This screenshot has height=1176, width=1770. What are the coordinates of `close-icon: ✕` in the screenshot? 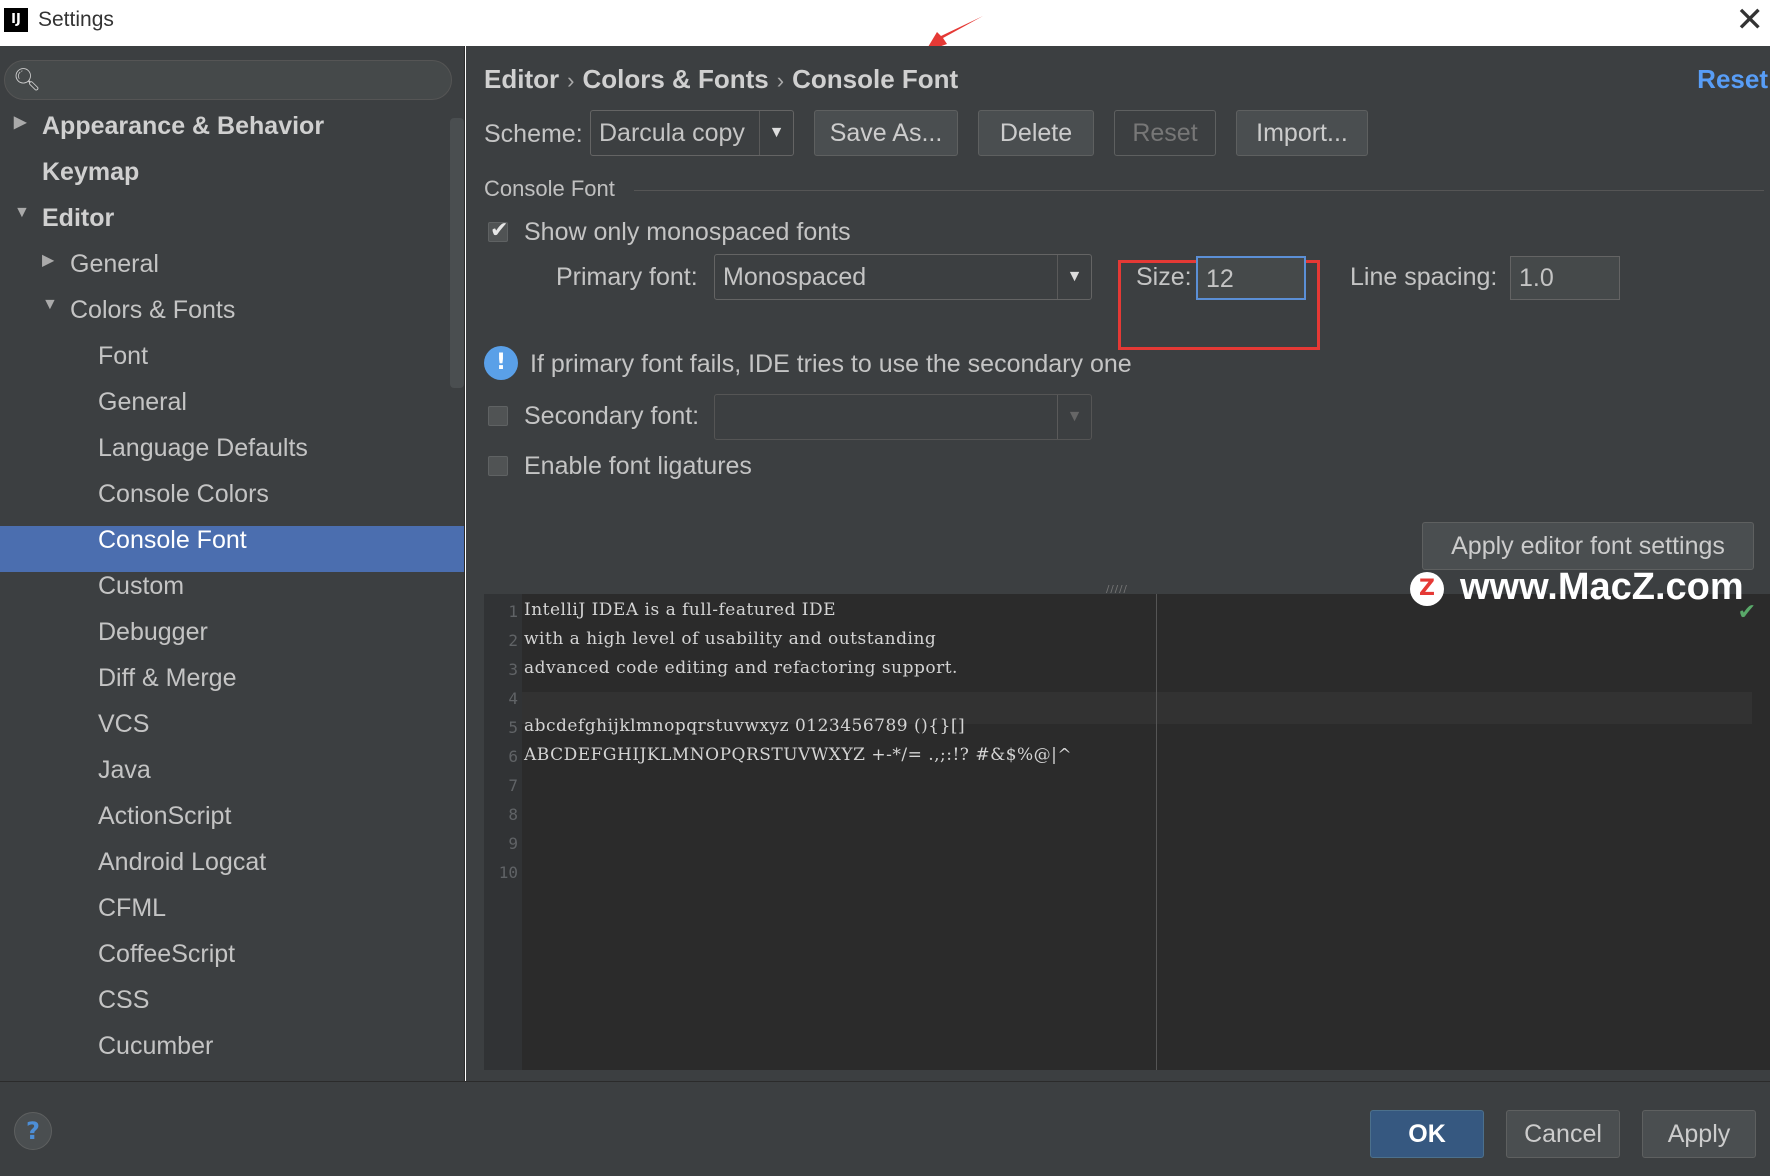 It's located at (1750, 20).